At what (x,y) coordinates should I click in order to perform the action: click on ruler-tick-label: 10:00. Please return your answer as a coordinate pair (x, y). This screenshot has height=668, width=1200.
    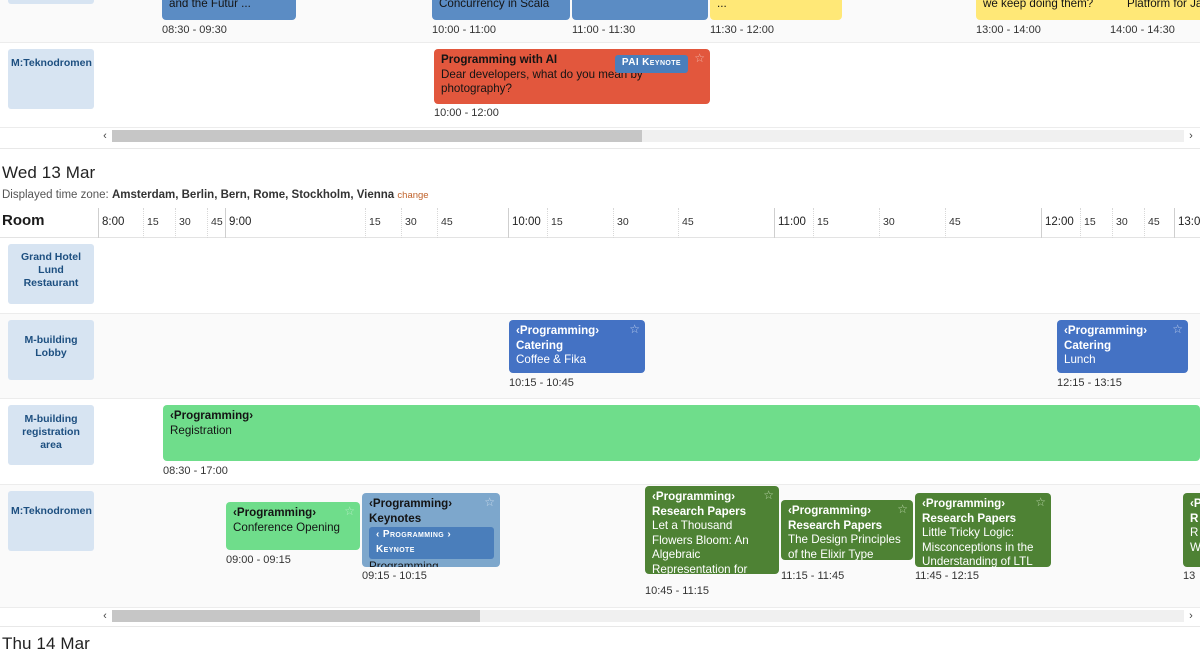
    Looking at the image, I should click on (526, 222).